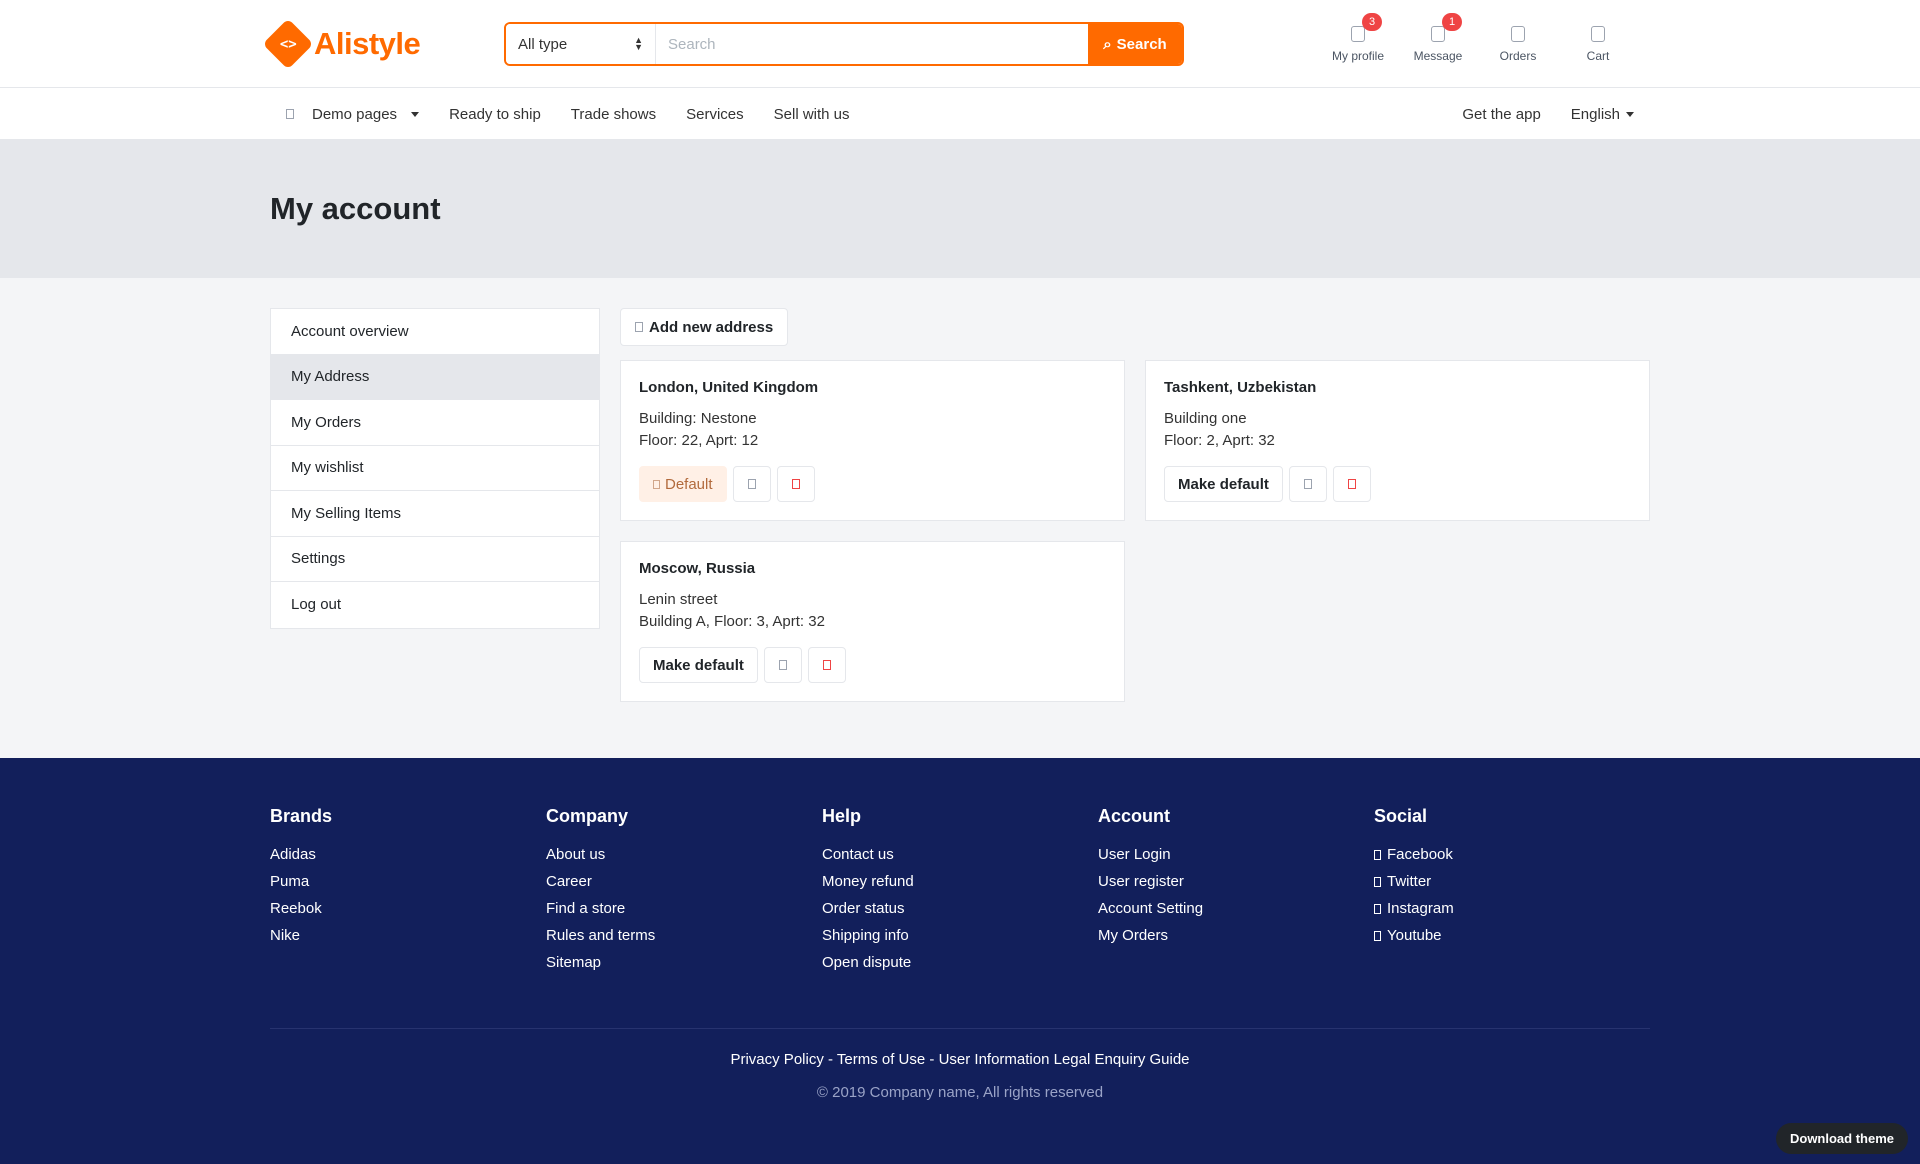 This screenshot has height=1164, width=1920. Describe the element at coordinates (842, 816) in the screenshot. I see `footer-col-title: Help` at that location.